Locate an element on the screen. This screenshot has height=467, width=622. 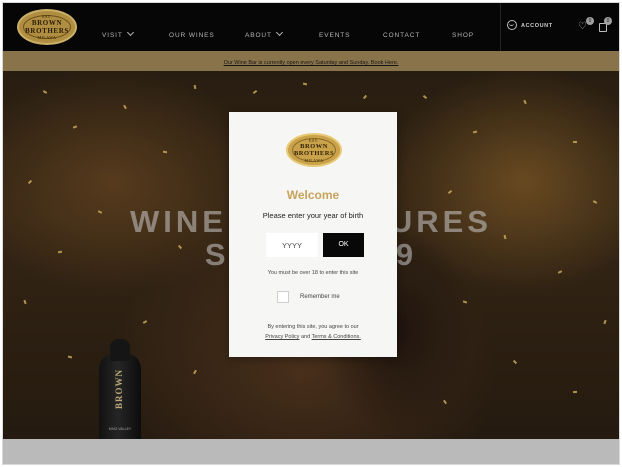
birth-year-input is located at coordinates (292, 245).